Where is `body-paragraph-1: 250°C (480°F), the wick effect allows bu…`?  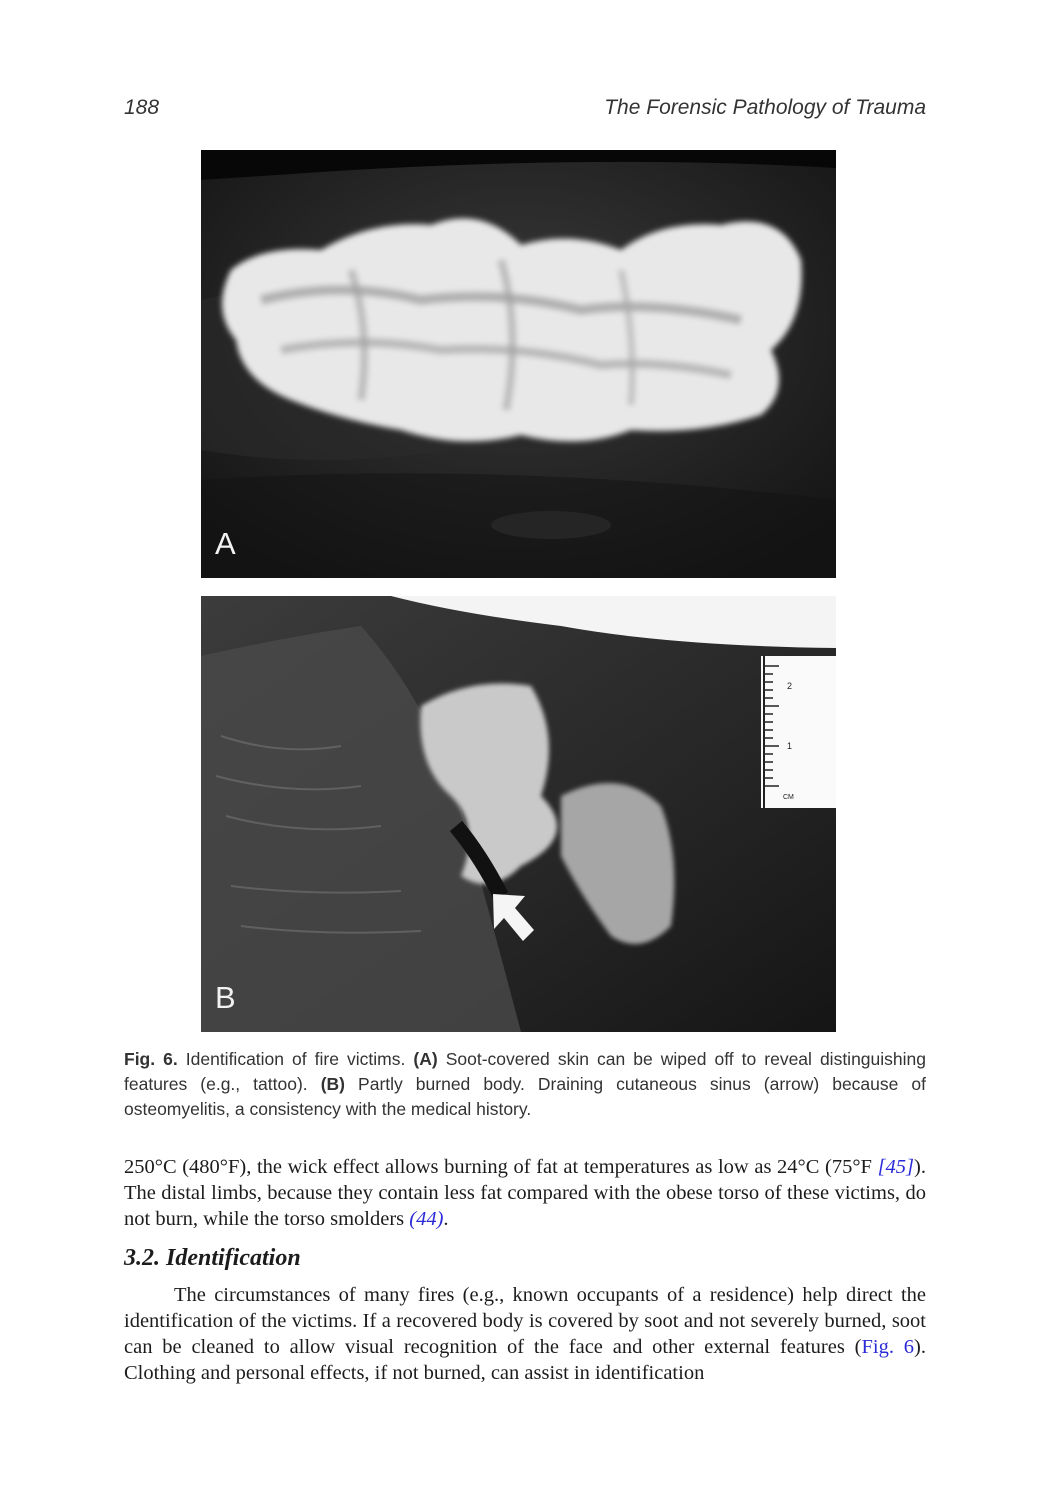
body-paragraph-1: 250°C (480°F), the wick effect allows bu… is located at coordinates (525, 1193).